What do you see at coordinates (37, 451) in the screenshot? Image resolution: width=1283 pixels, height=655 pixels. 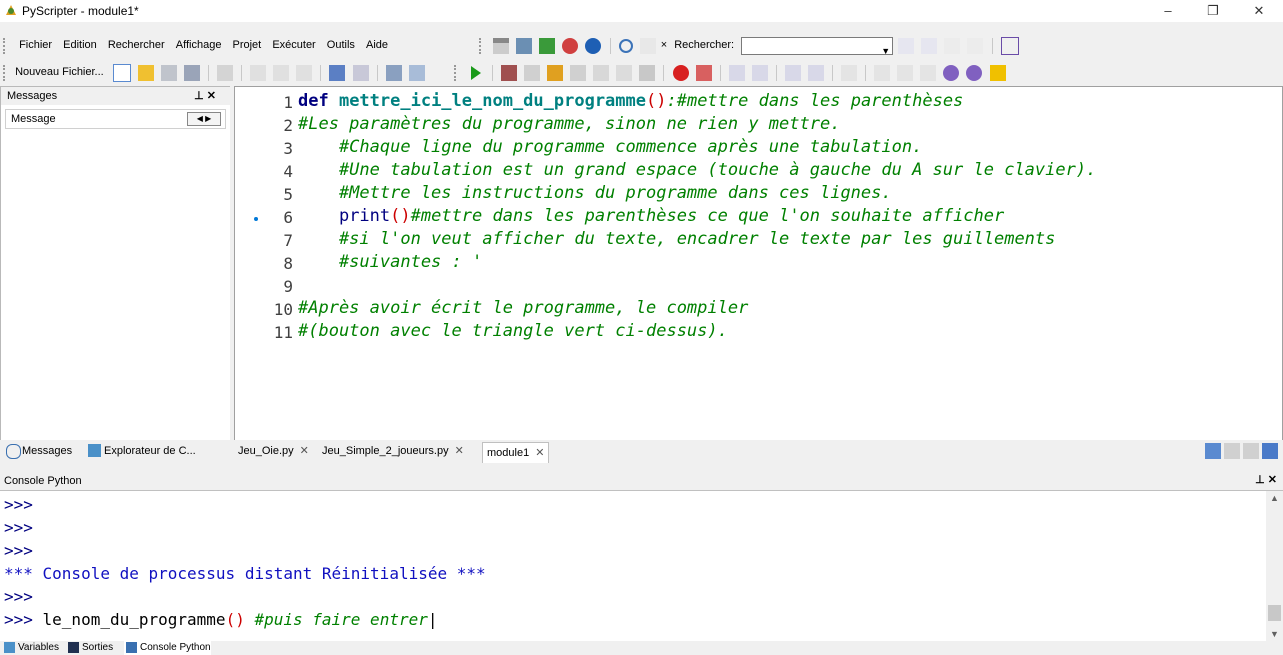 I see `tab-messages: Messages` at bounding box center [37, 451].